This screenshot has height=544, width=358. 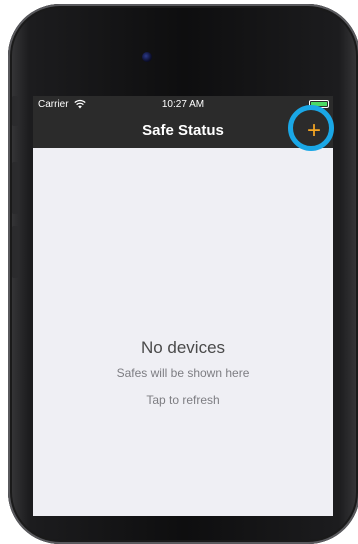 I want to click on battery-icon, so click(x=319, y=104).